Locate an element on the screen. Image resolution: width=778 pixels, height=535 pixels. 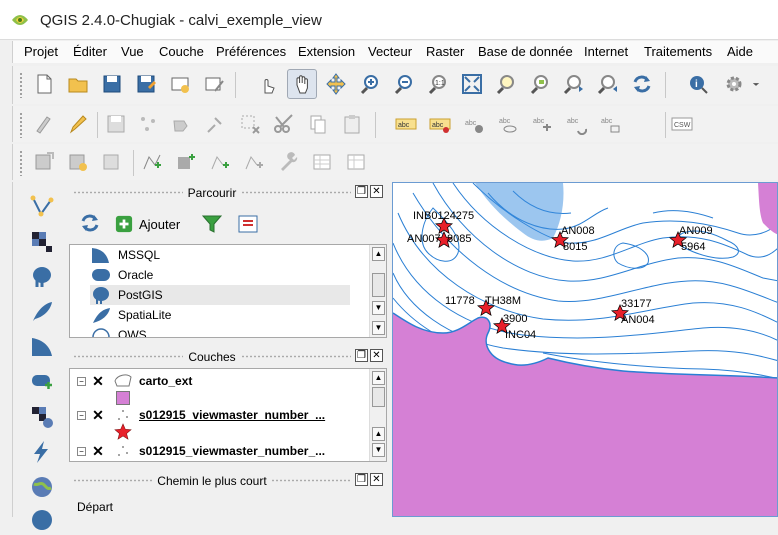
copy-features-button is located at coordinates (318, 124).